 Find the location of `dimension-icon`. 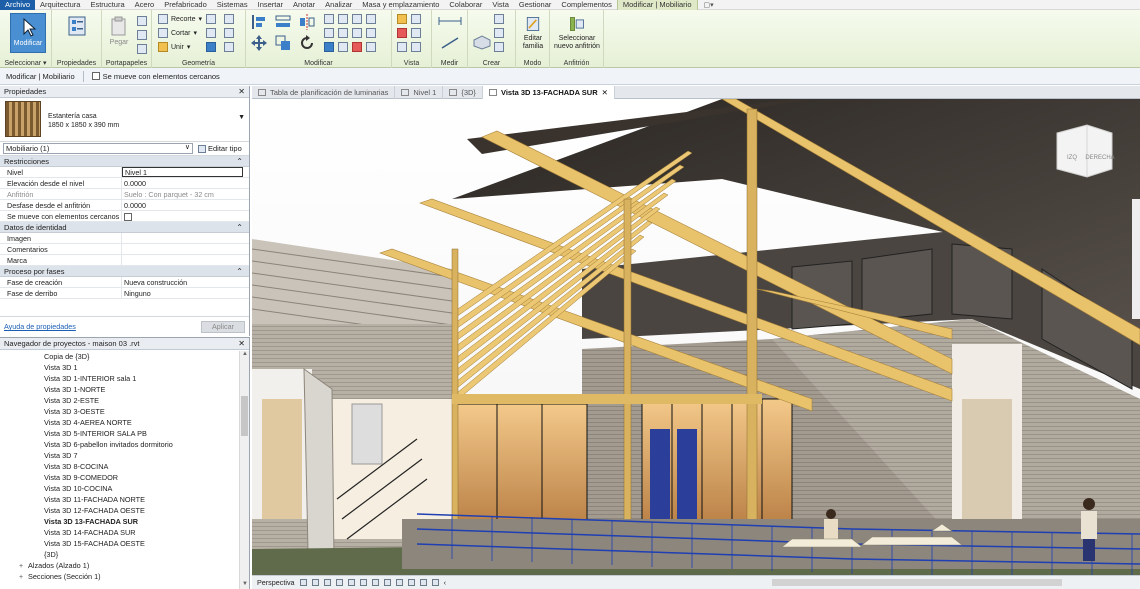

dimension-icon is located at coordinates (450, 43).